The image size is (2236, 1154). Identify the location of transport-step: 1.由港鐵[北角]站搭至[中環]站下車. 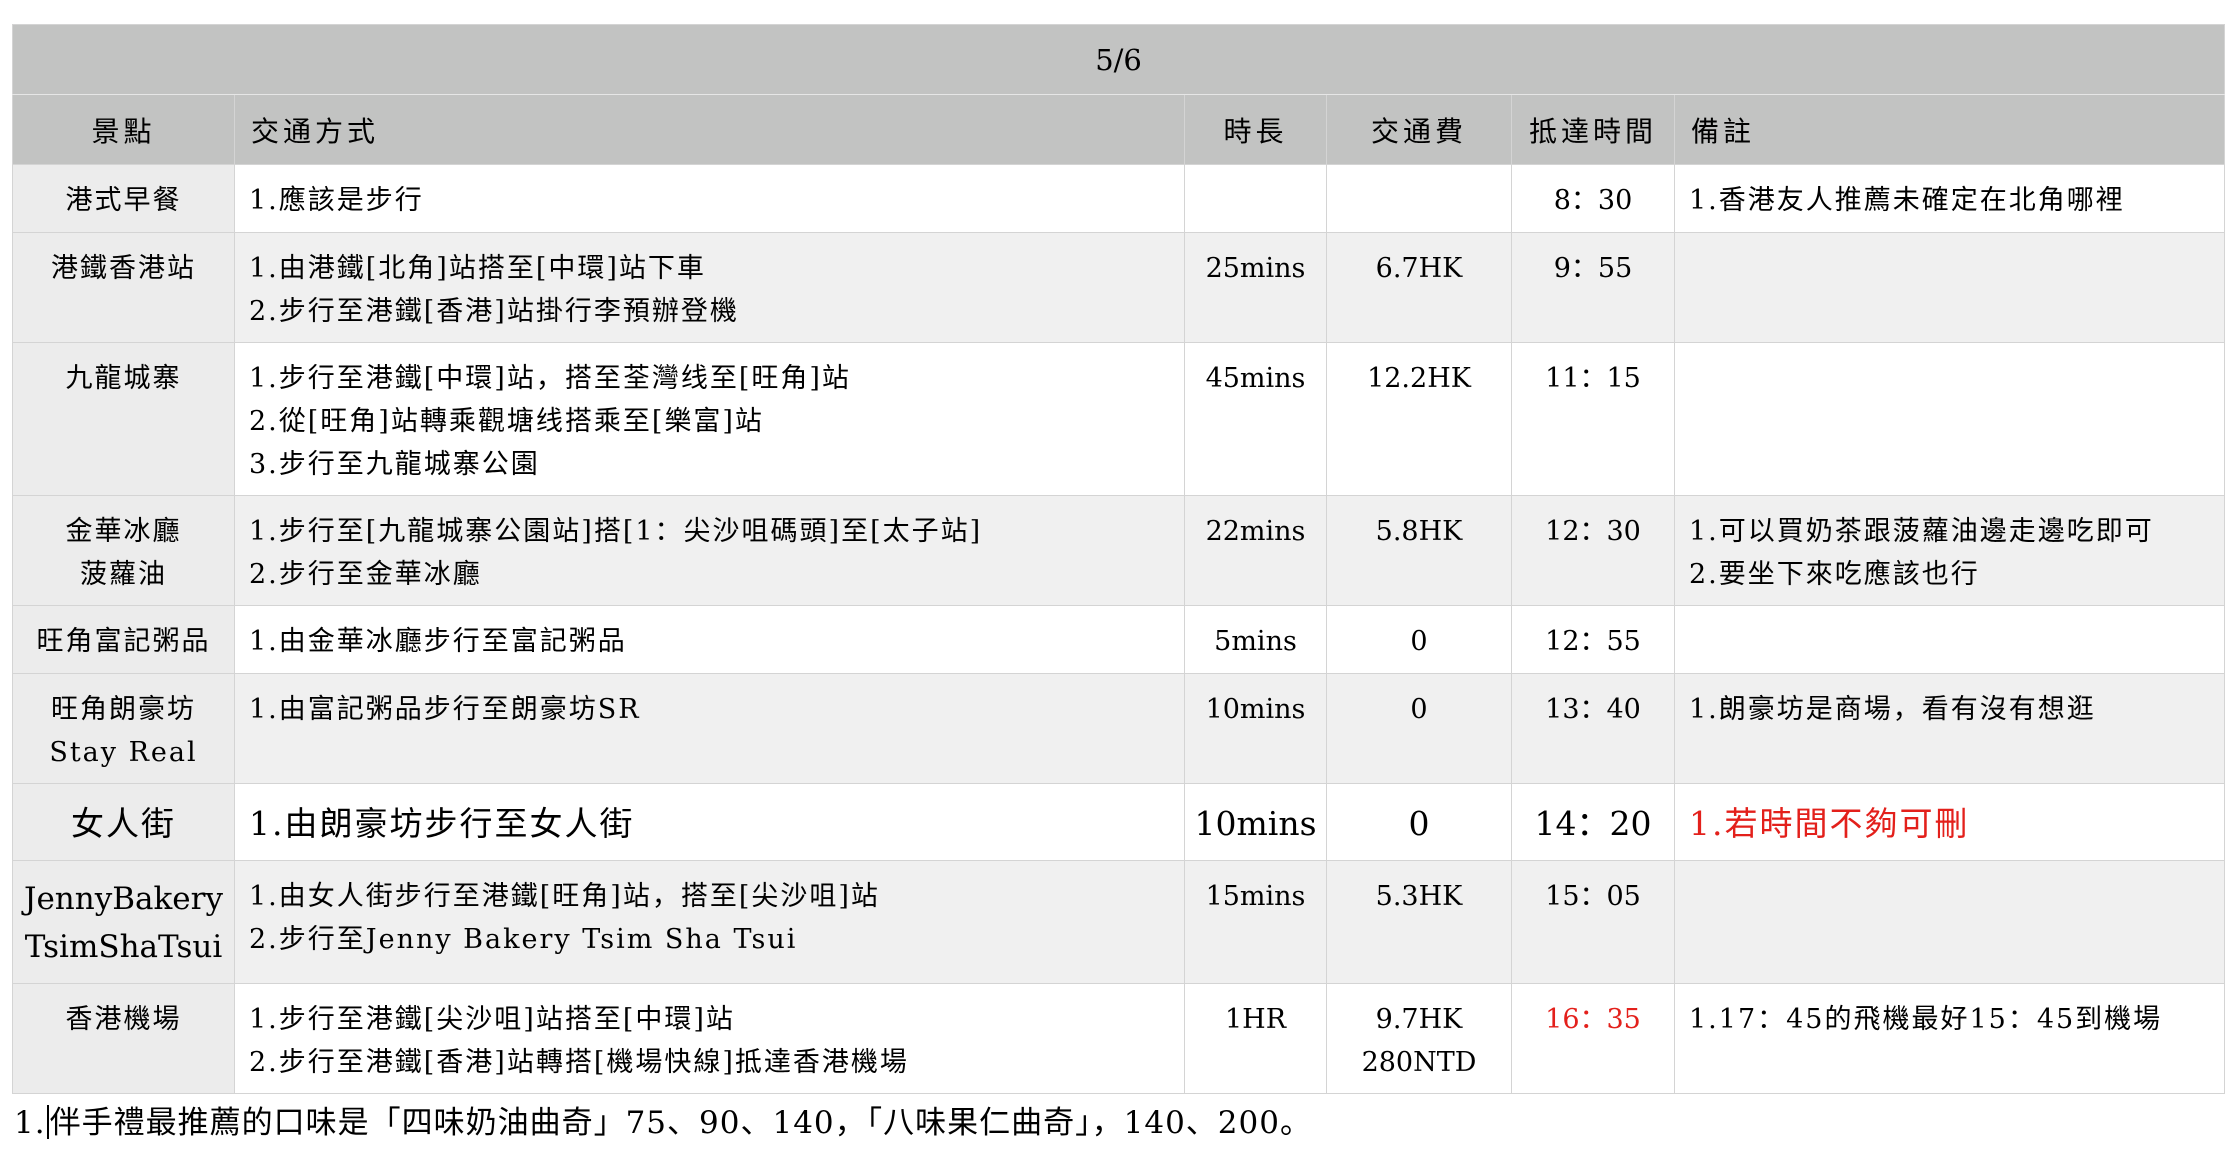
(477, 268).